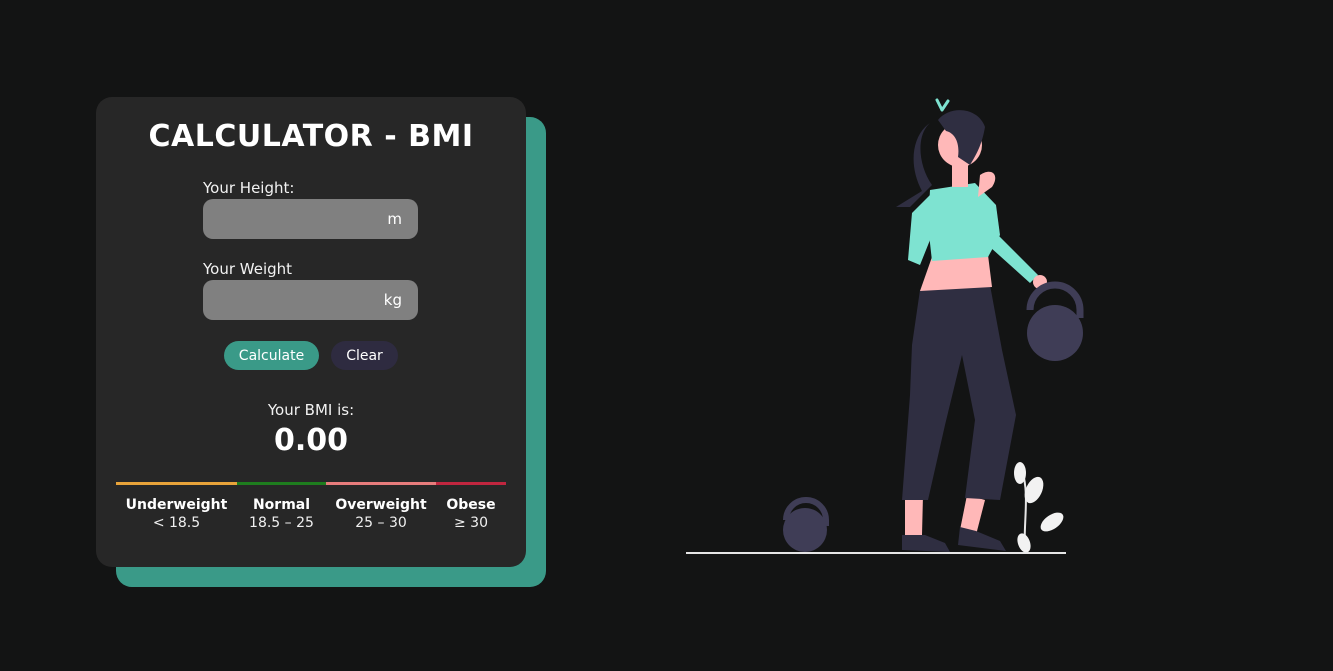  What do you see at coordinates (942, 105) in the screenshot?
I see `hair-tie` at bounding box center [942, 105].